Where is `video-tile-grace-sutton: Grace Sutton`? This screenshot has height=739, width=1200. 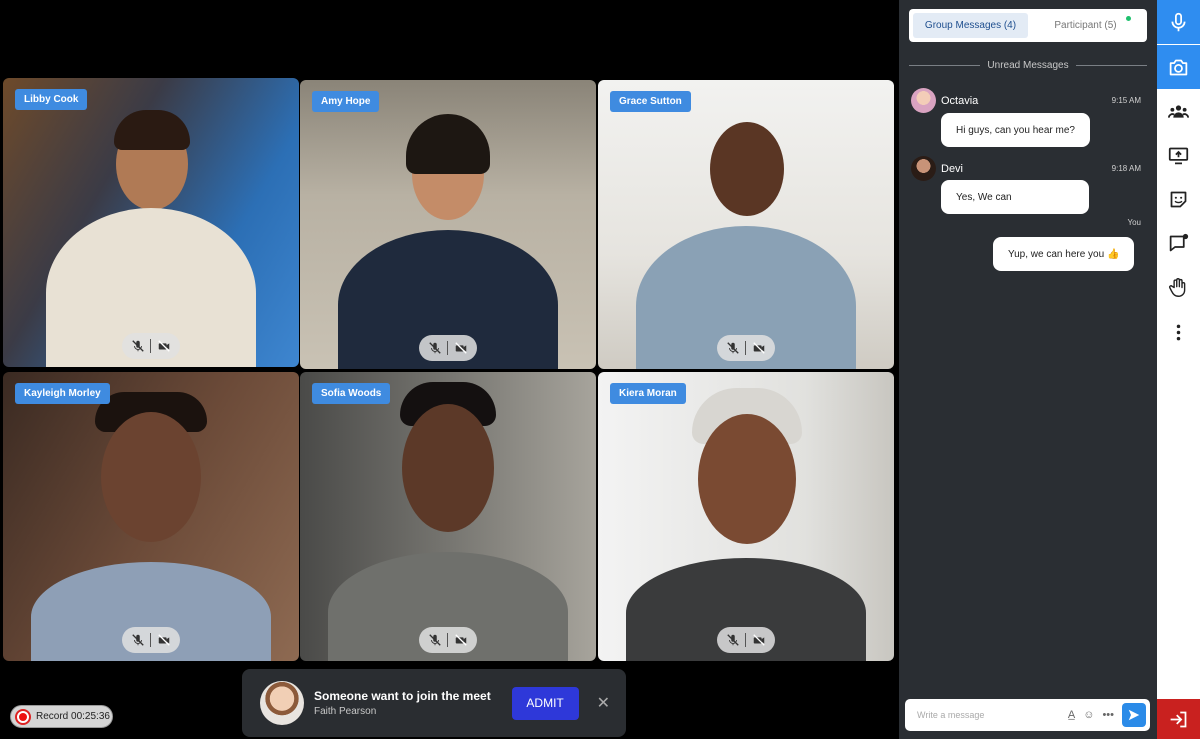
video-tile-grace-sutton: Grace Sutton is located at coordinates (746, 224).